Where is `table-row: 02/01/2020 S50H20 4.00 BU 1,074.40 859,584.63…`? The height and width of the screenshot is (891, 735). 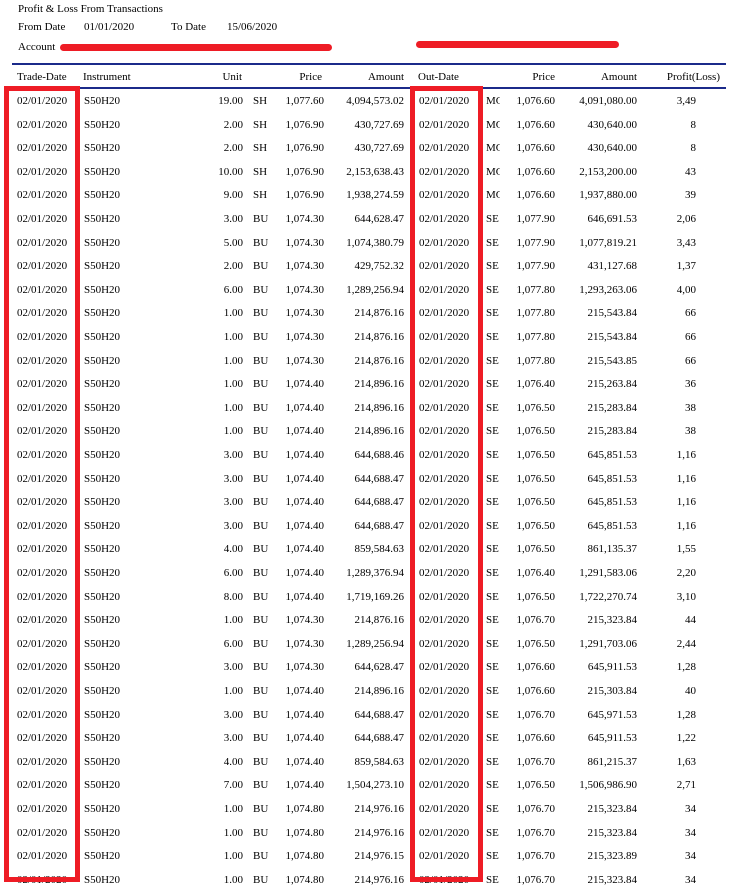
table-row: 02/01/2020 S50H20 4.00 BU 1,074.40 859,584.63… is located at coordinates (367, 762).